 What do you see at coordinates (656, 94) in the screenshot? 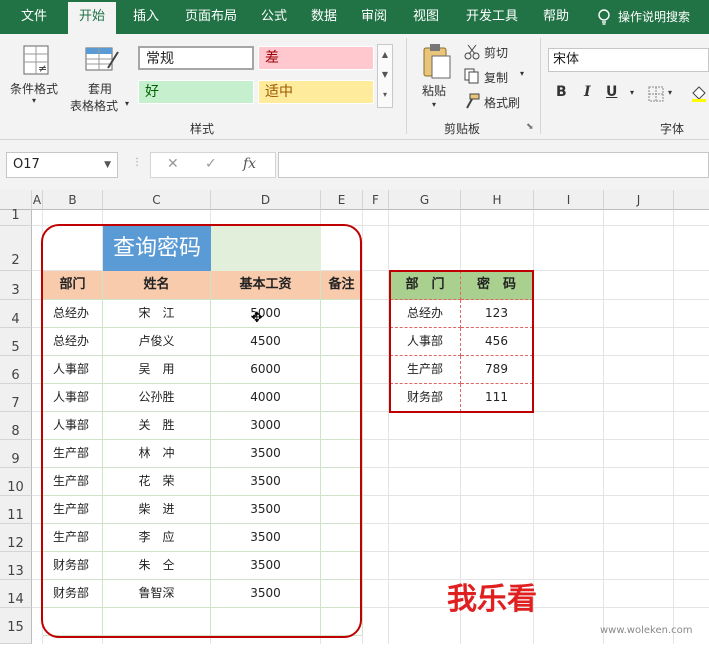
I see `borders-icon` at bounding box center [656, 94].